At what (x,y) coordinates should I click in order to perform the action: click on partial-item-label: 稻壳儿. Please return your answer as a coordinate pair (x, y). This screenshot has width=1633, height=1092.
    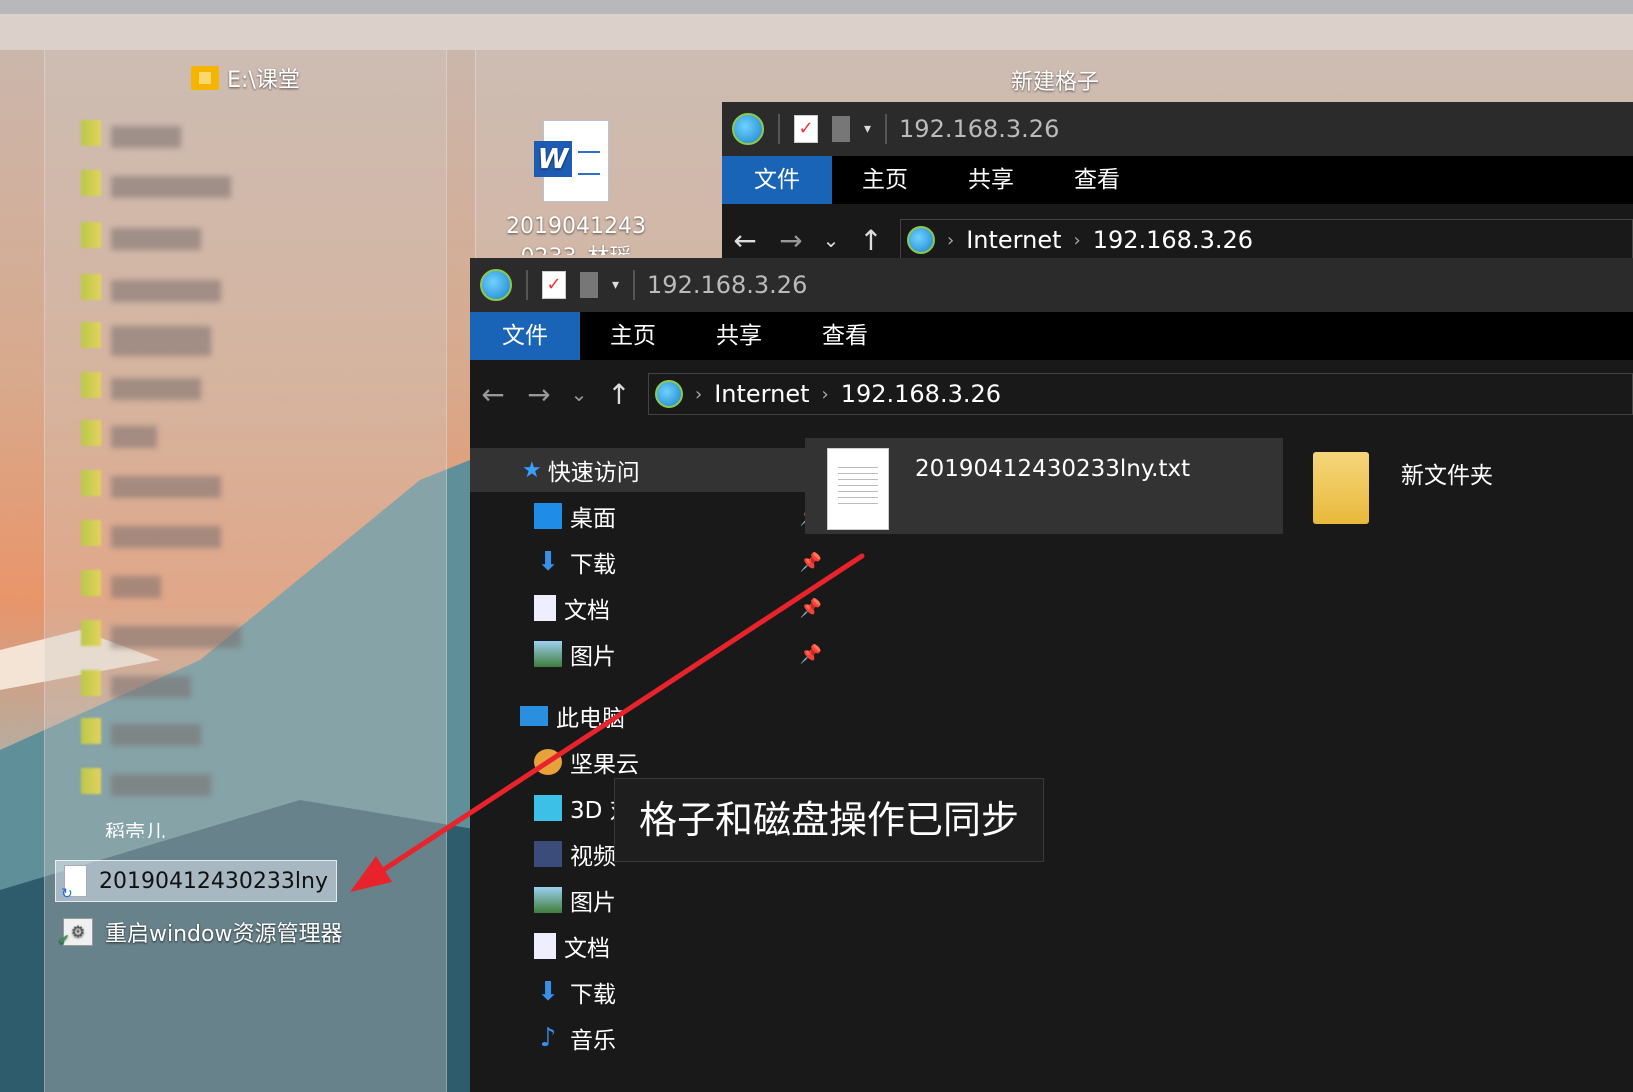
    Looking at the image, I should click on (135, 829).